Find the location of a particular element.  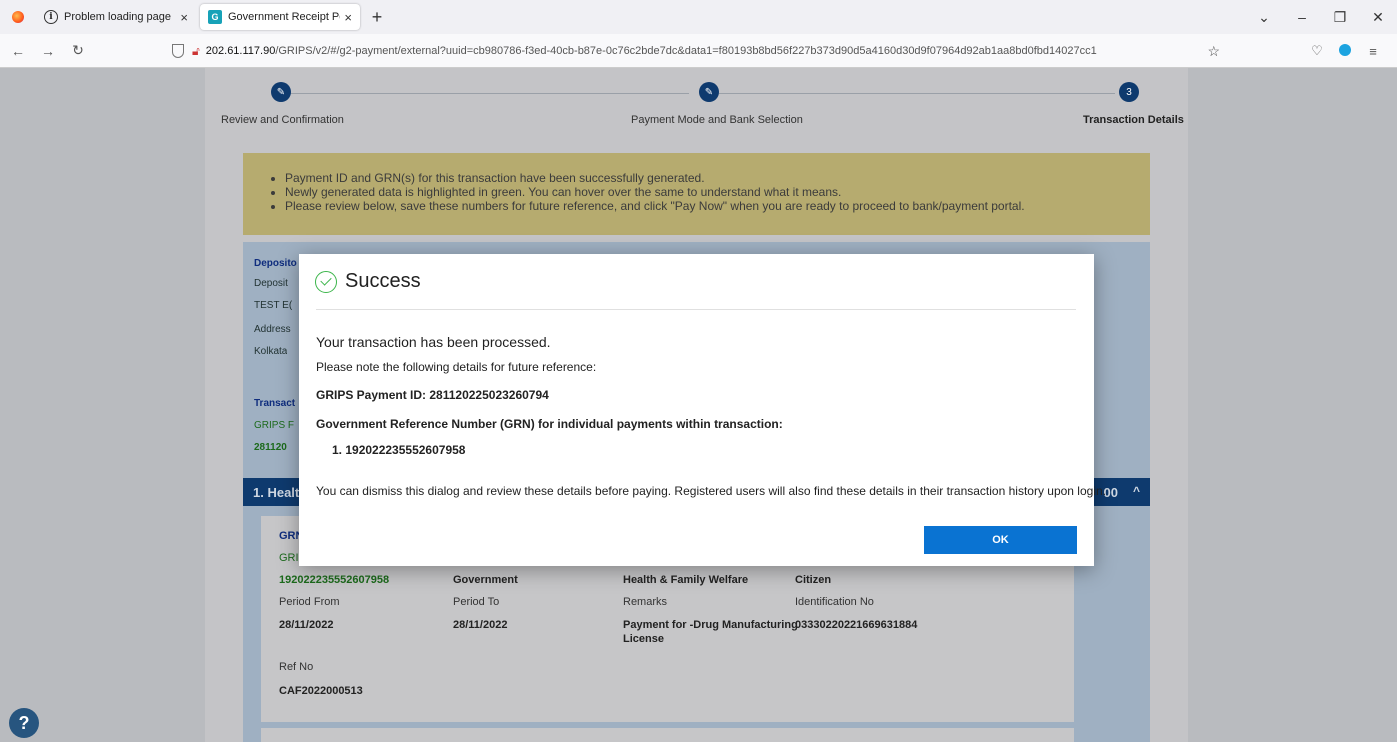

address-label: Address is located at coordinates (272, 329).